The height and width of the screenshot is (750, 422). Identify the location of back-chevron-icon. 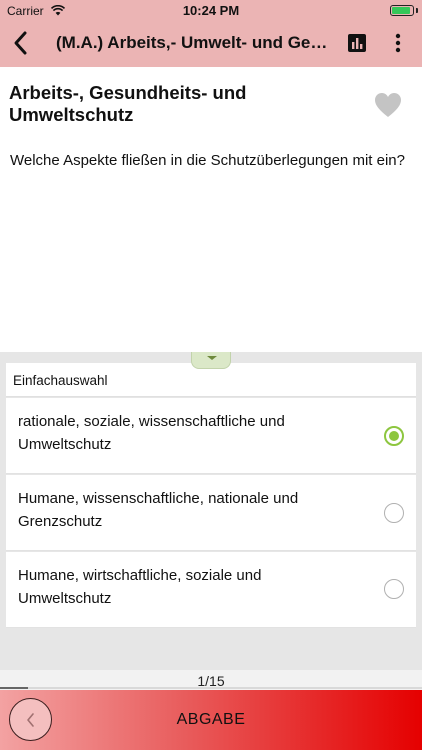
(22, 43).